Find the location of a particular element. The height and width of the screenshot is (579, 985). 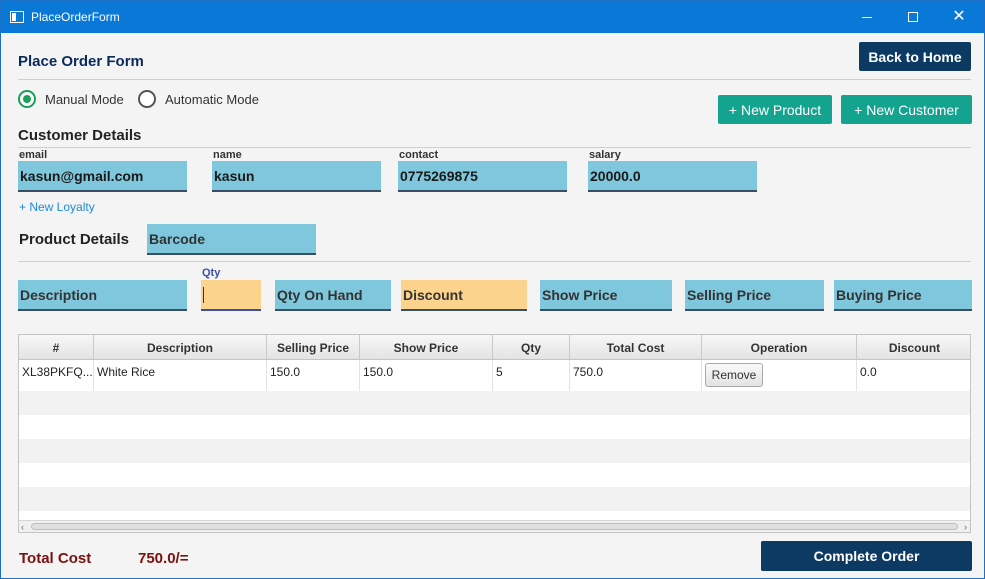

back-to-home-button: Back to Home is located at coordinates (915, 56).